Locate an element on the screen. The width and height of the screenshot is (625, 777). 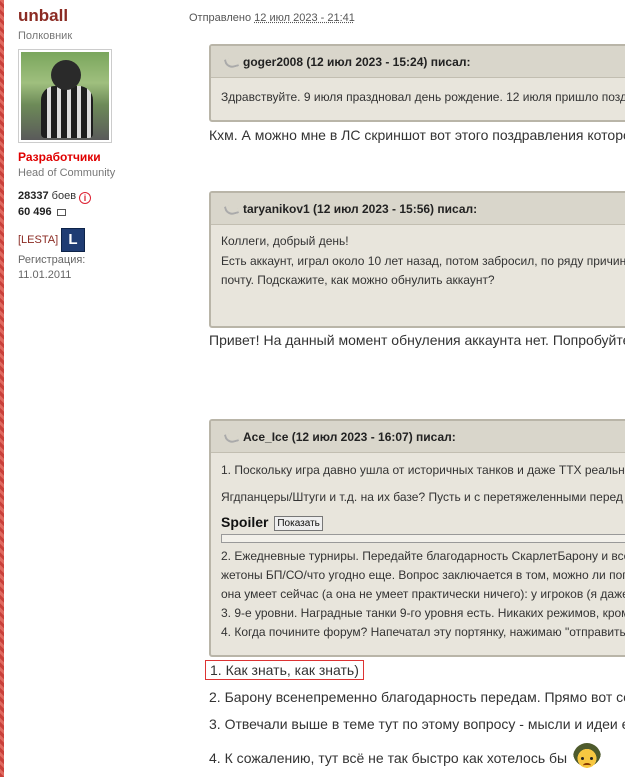
spoiler-content-bar is located at coordinates (423, 538).